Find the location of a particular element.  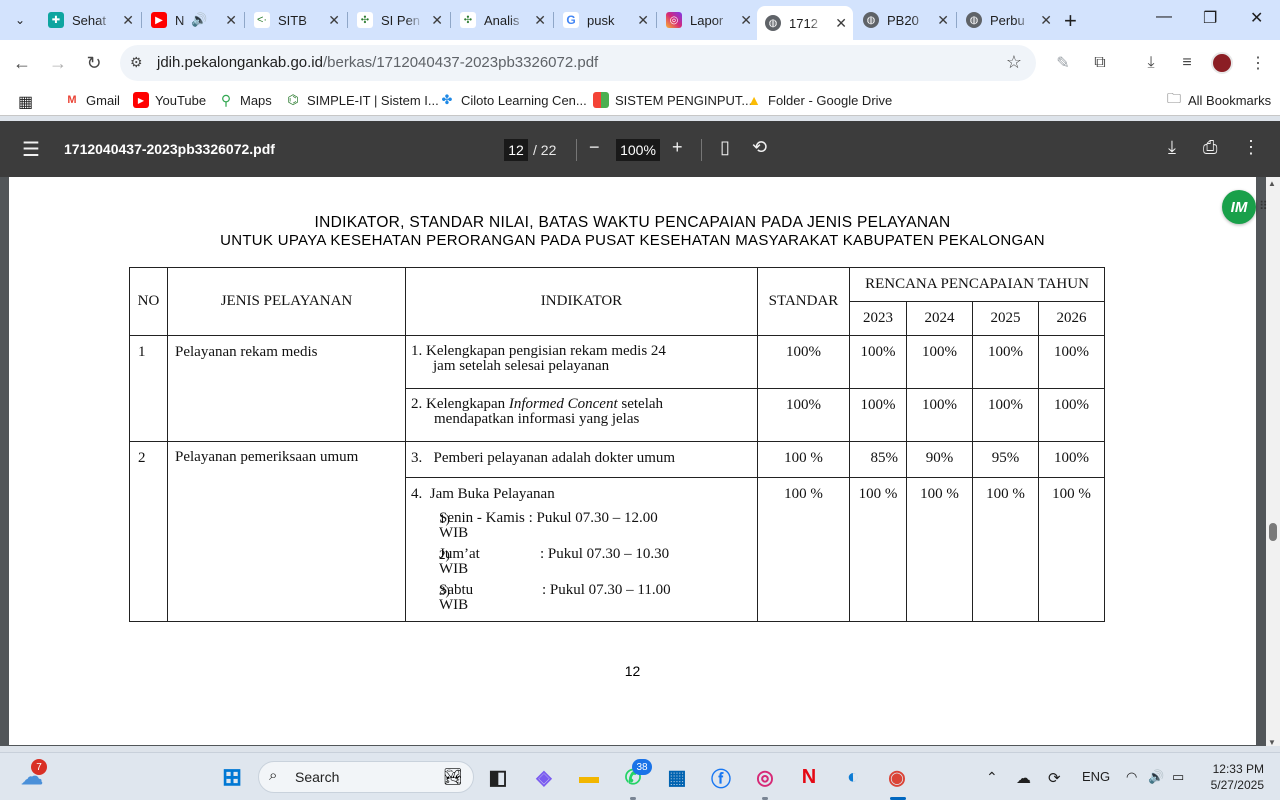

facebook-icon: ⓕ is located at coordinates (721, 777).